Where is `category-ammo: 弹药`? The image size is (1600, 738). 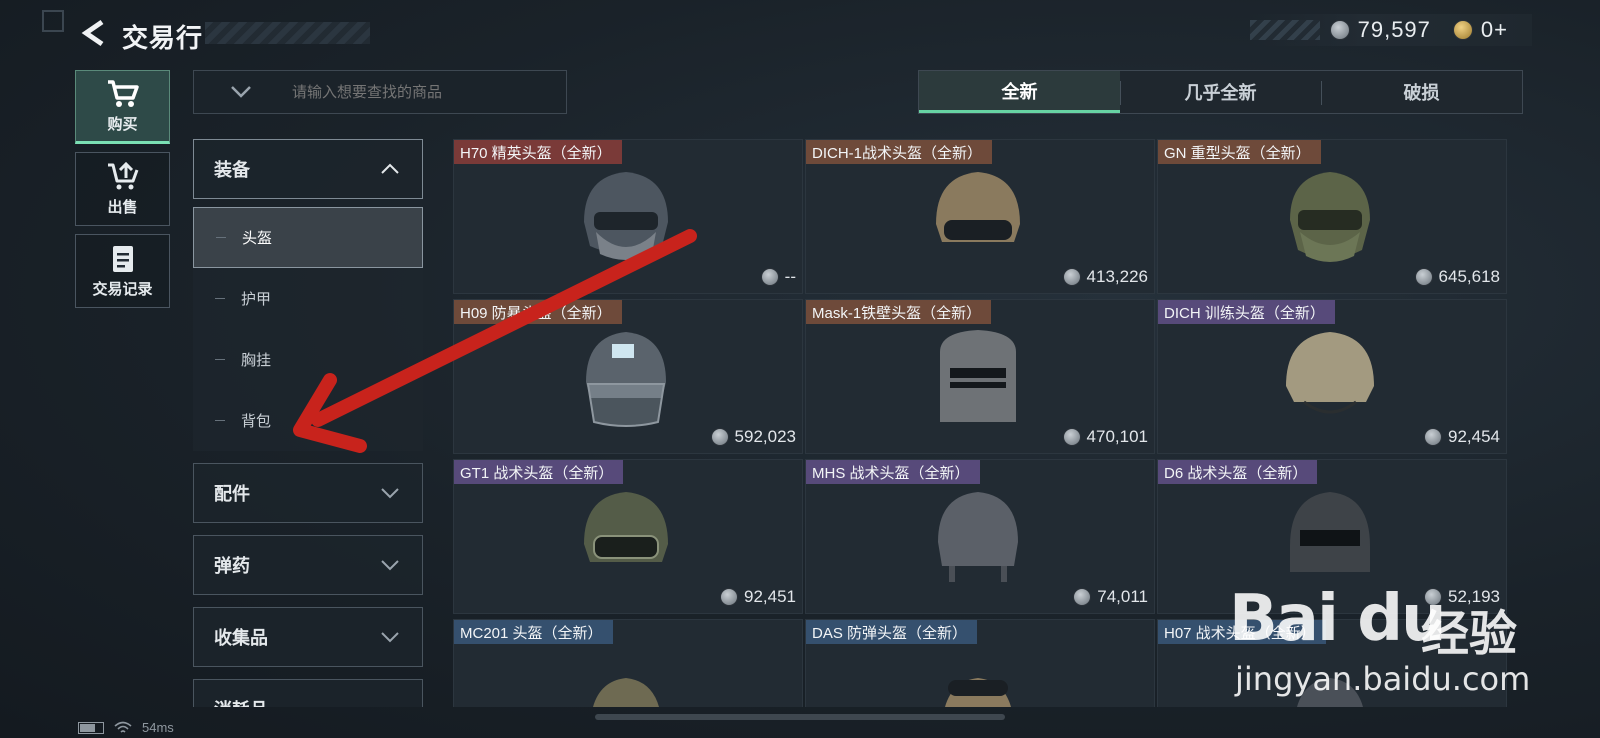 category-ammo: 弹药 is located at coordinates (308, 565).